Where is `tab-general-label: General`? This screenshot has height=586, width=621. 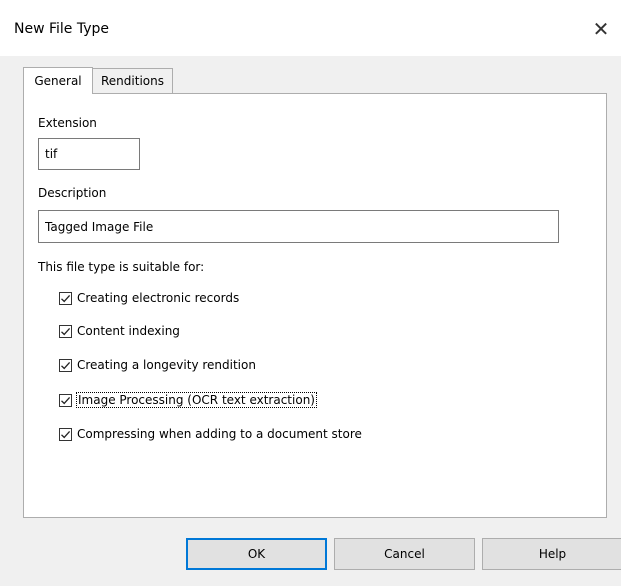 tab-general-label: General is located at coordinates (58, 81).